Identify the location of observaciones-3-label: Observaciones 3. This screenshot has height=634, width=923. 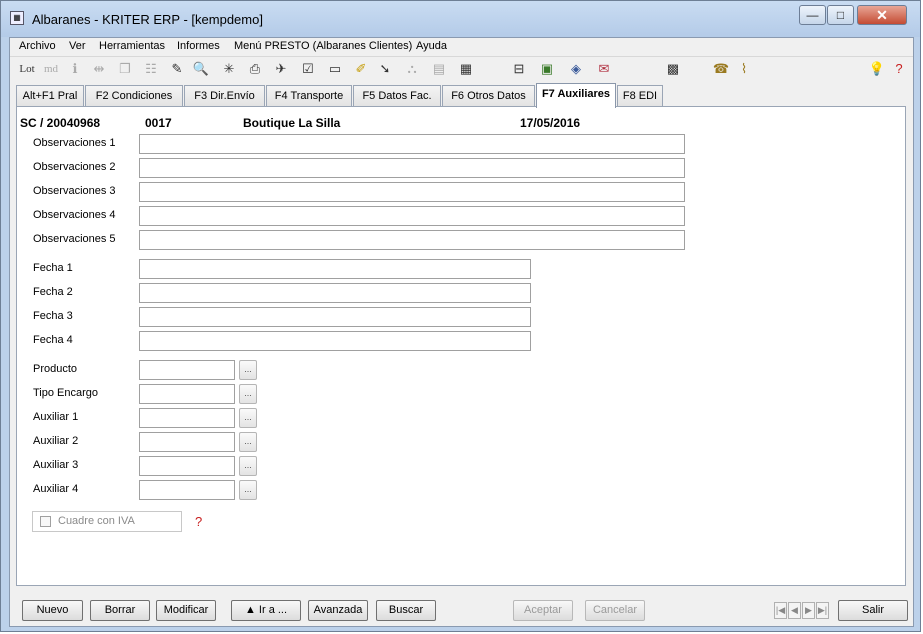
(74, 191).